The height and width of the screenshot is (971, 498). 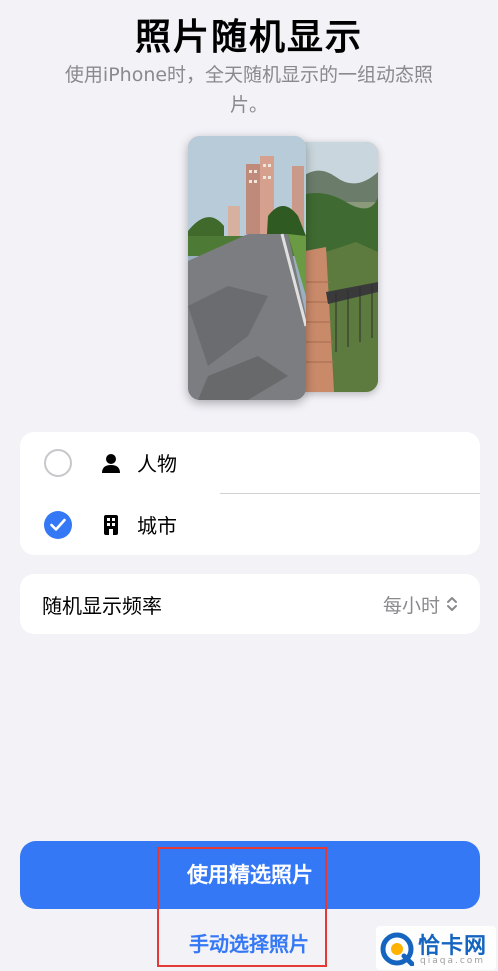 What do you see at coordinates (411, 604) in the screenshot?
I see `frequency-value: 每小时` at bounding box center [411, 604].